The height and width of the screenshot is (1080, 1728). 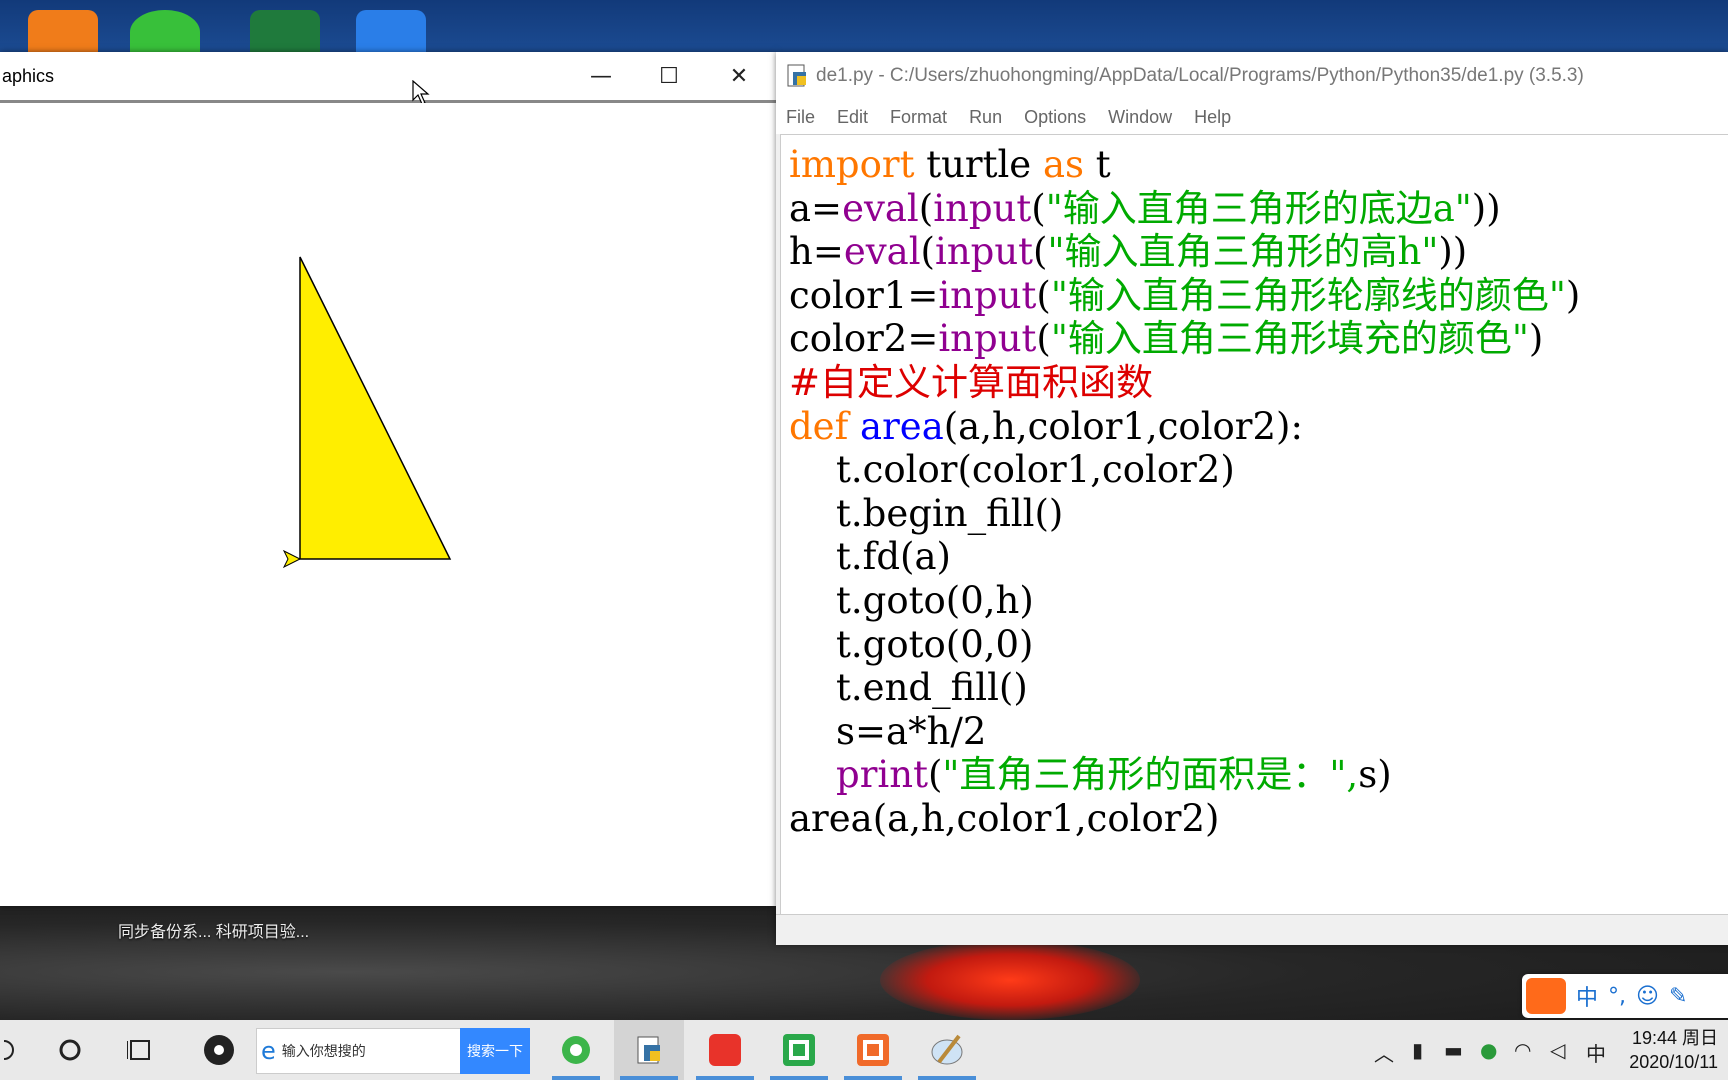 I want to click on system-clock: 19:44 周日 2020/10/11, so click(x=1673, y=1050).